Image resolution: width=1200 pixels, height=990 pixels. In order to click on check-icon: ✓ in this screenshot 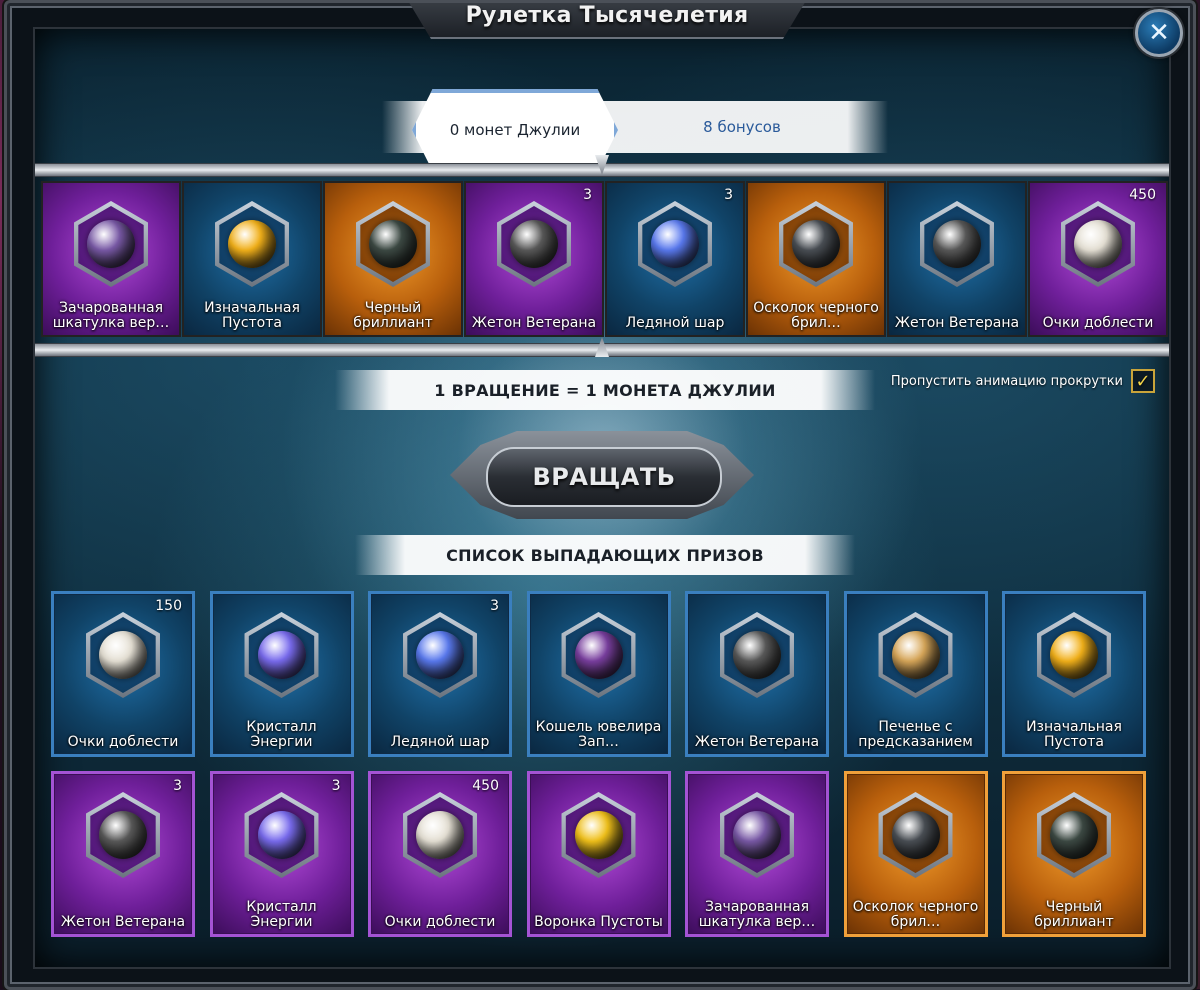, I will do `click(1143, 381)`.